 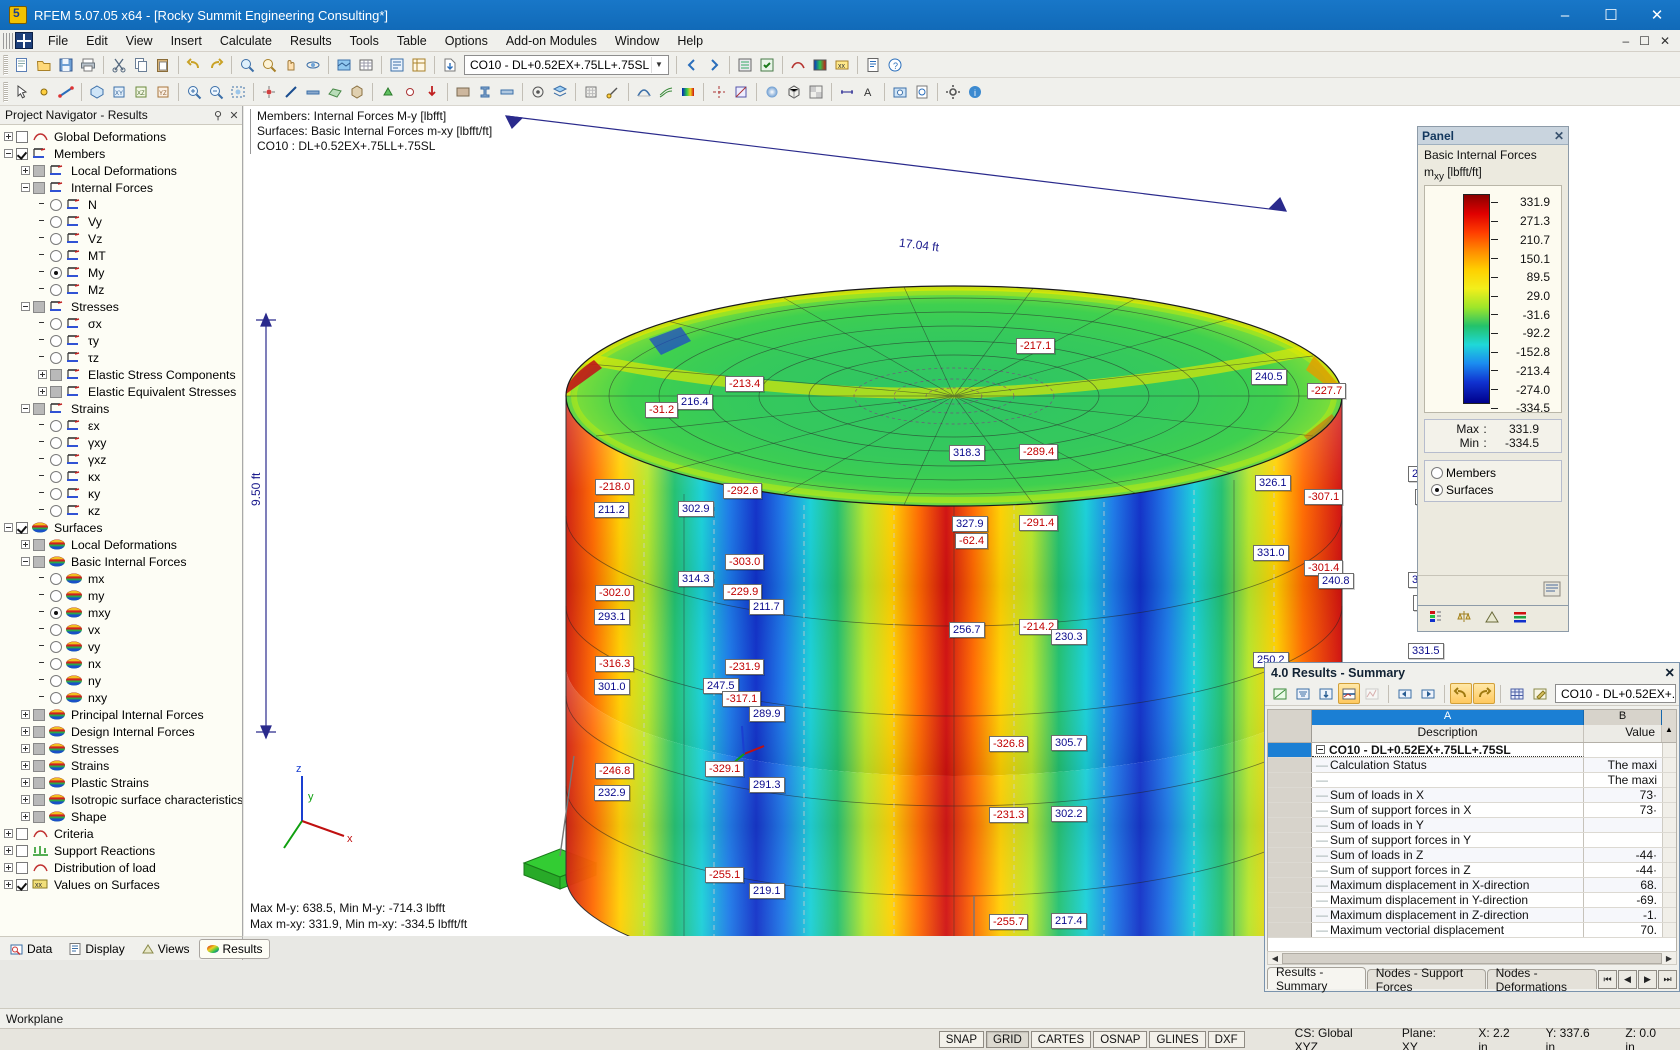 I want to click on tree-item-members: Members, so click(x=121, y=153).